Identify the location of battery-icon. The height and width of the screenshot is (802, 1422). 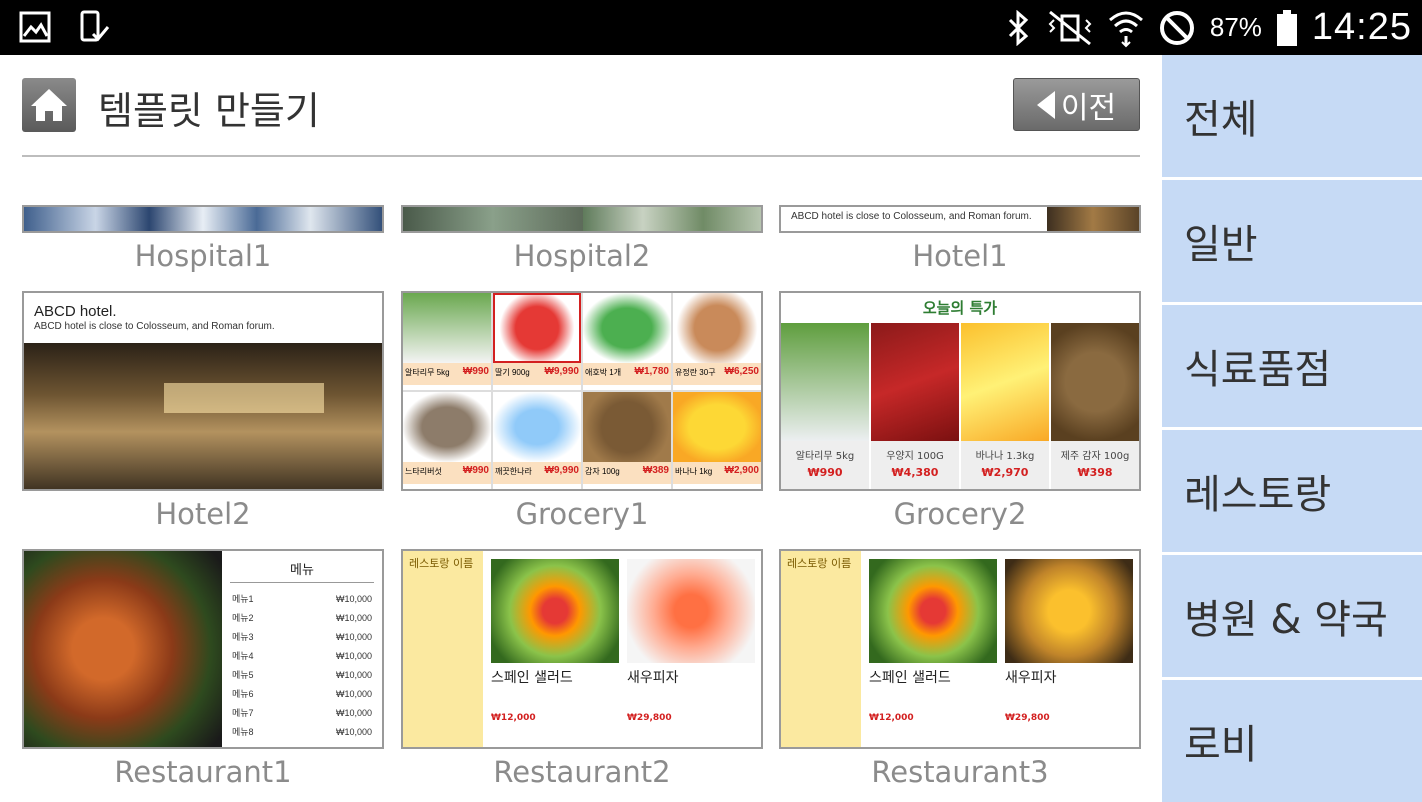
(1286, 27).